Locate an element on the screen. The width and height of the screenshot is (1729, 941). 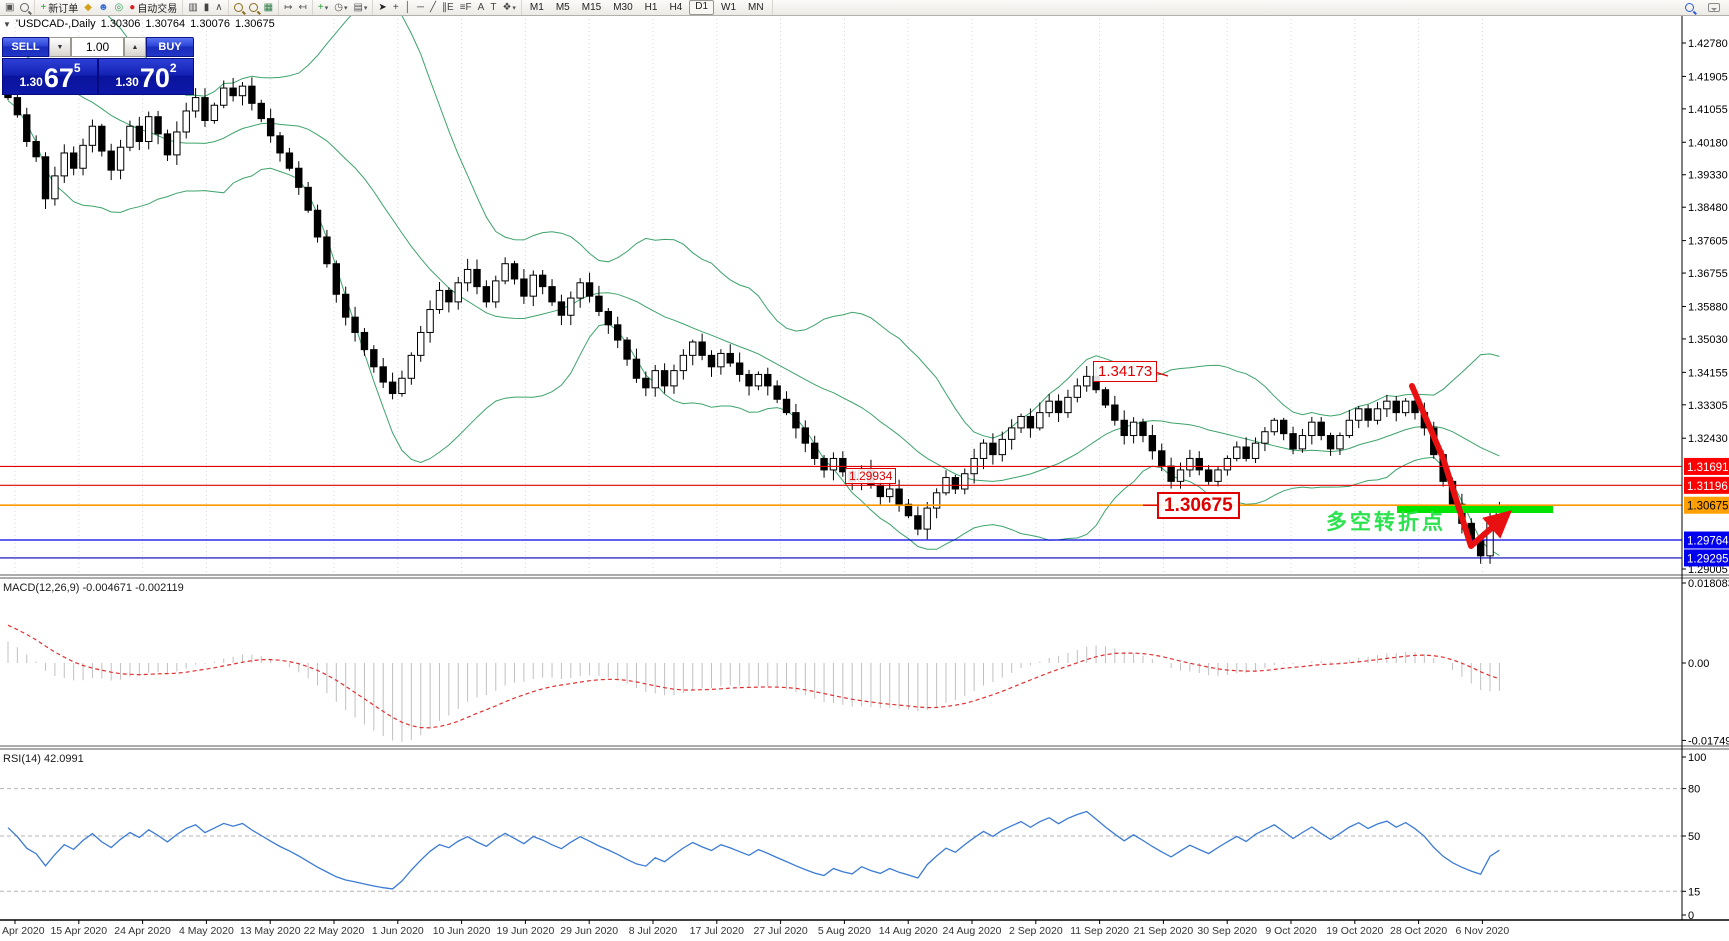
svg-text: 1.31691 is located at coordinates (1708, 468).